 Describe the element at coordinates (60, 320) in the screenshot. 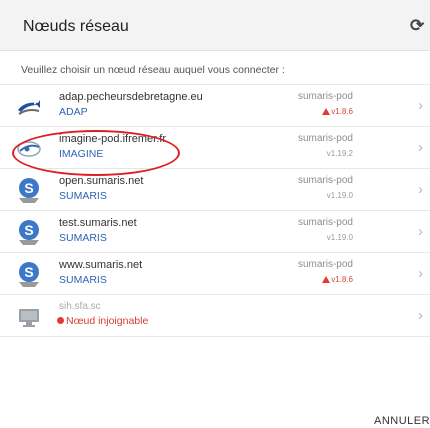

I see `error-icon` at that location.